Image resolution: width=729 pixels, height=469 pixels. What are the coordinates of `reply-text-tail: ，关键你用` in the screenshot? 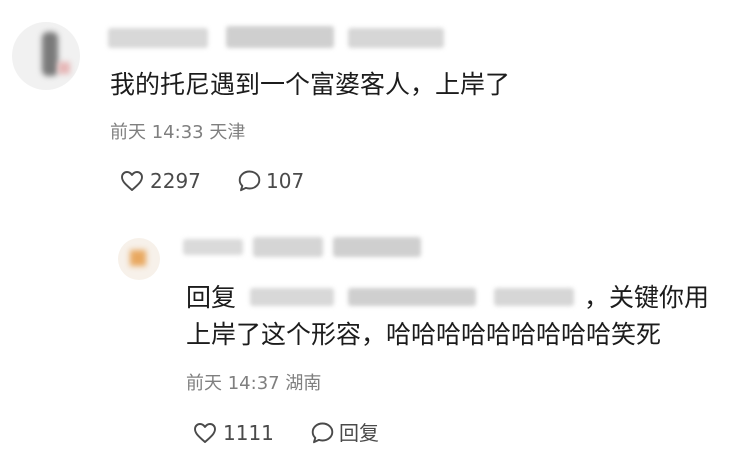 It's located at (646, 297).